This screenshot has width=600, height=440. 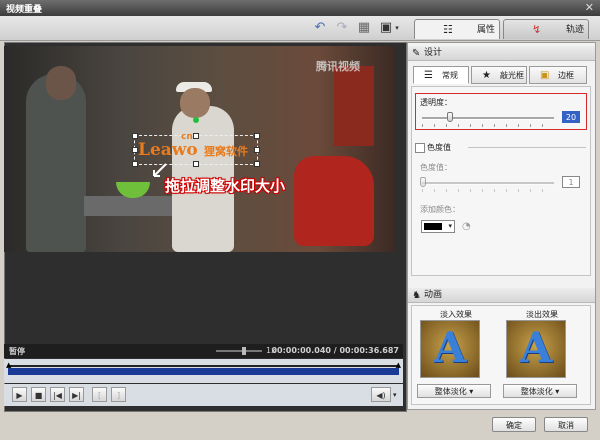 What do you see at coordinates (342, 28) in the screenshot?
I see `redo-icon: ↷` at bounding box center [342, 28].